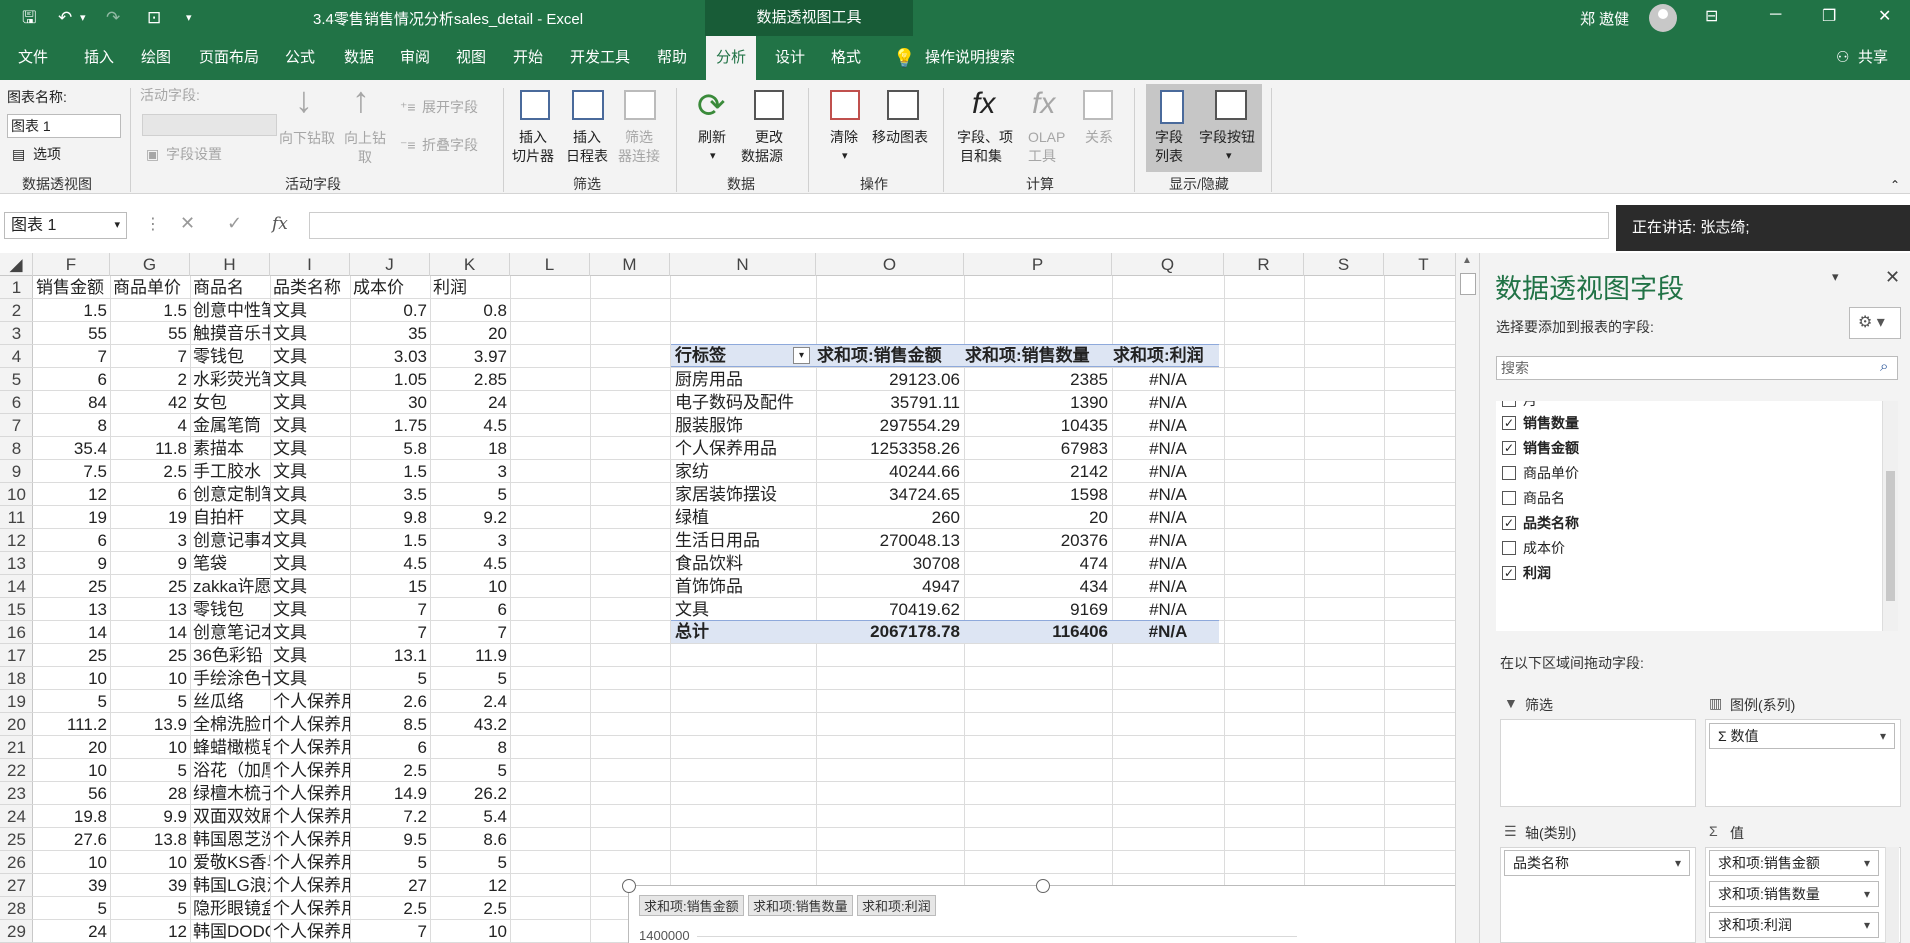  Describe the element at coordinates (985, 137) in the screenshot. I see `fields-items-button: 字段、项` at that location.